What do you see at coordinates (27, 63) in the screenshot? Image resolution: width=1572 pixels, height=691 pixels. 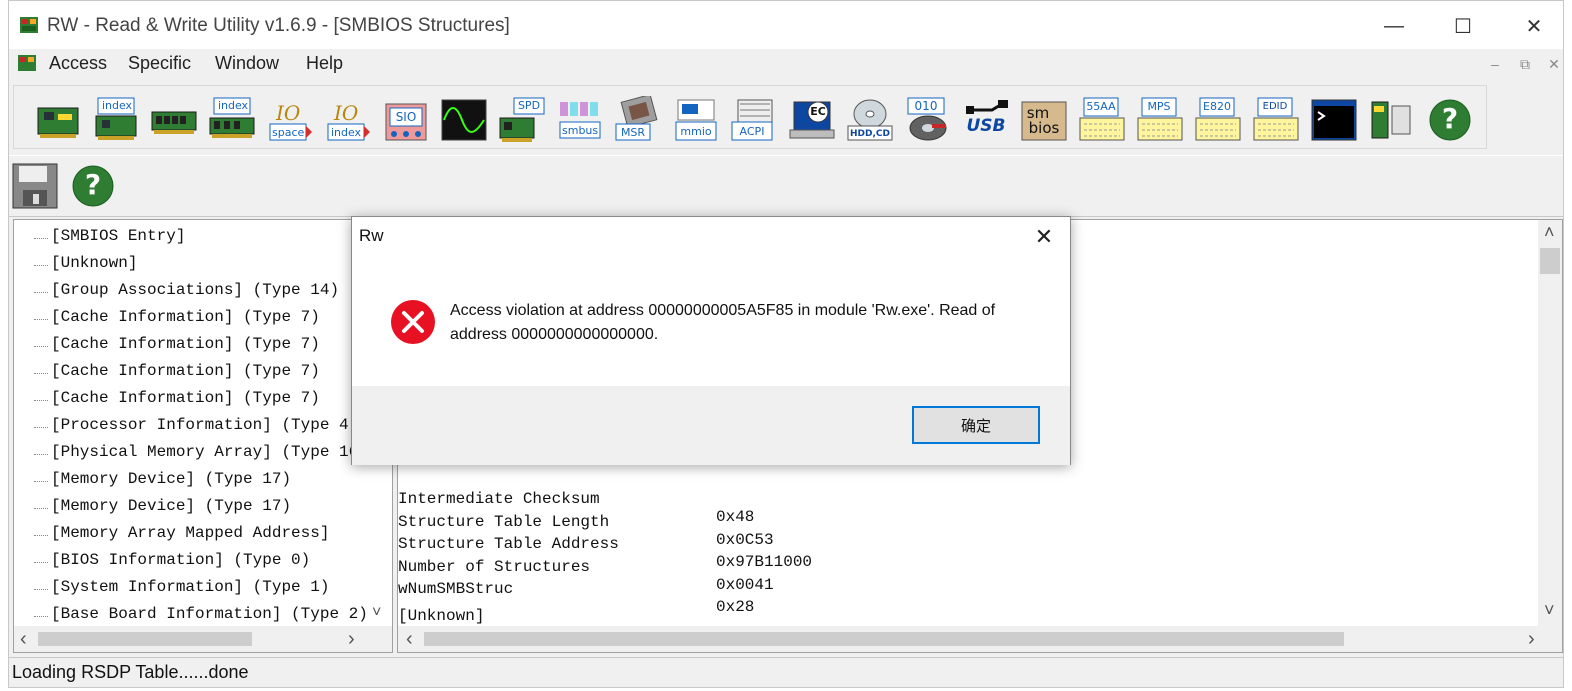 I see `mdi-child-icon` at bounding box center [27, 63].